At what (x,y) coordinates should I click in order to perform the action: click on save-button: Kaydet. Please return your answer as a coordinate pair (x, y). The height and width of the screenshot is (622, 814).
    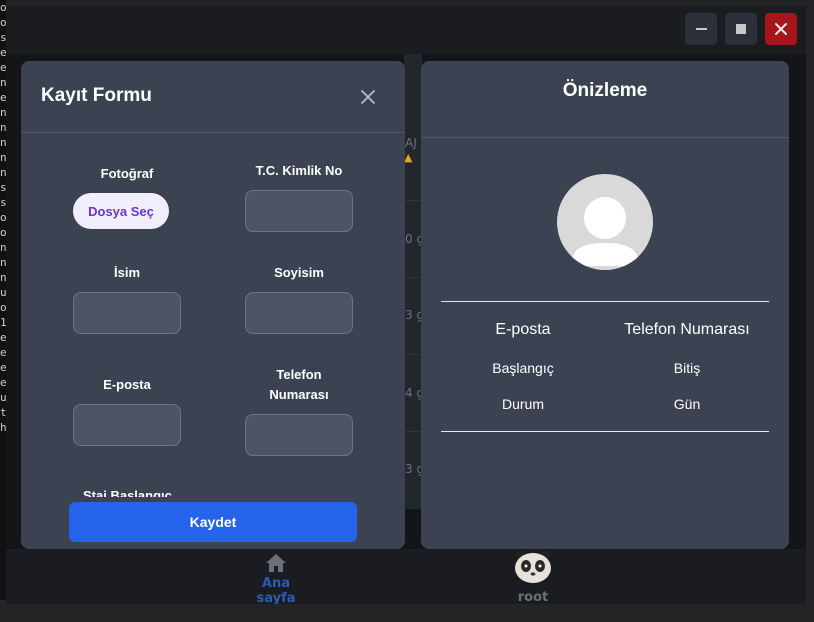
    Looking at the image, I should click on (213, 522).